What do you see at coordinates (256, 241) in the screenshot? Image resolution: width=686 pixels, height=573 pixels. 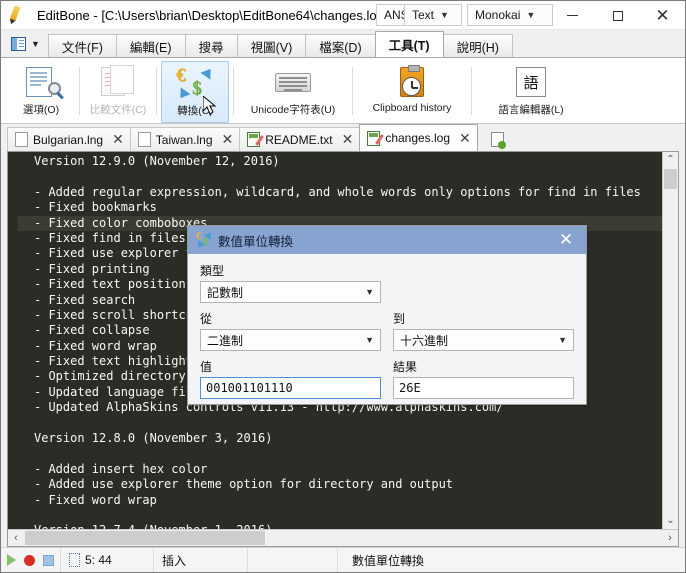 I see `dialog-title: 數值單位轉換` at bounding box center [256, 241].